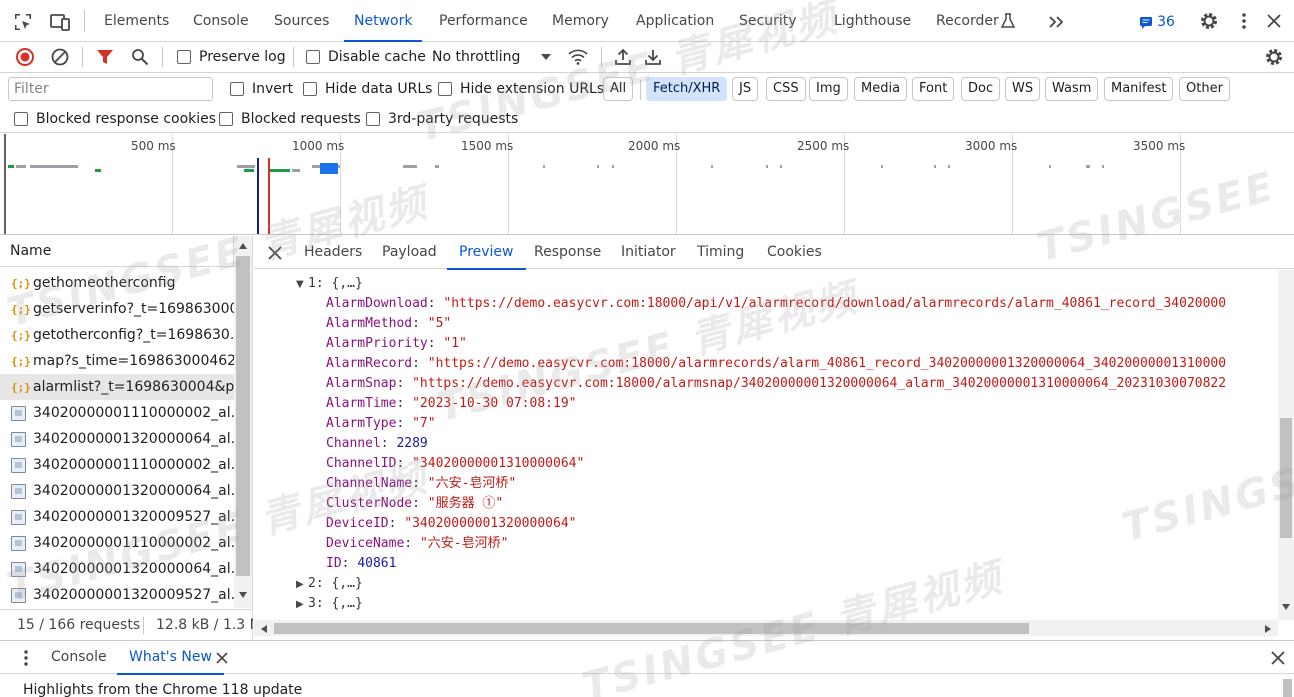 The image size is (1294, 697). I want to click on third-party-checkbox: 3rd-party requests, so click(442, 119).